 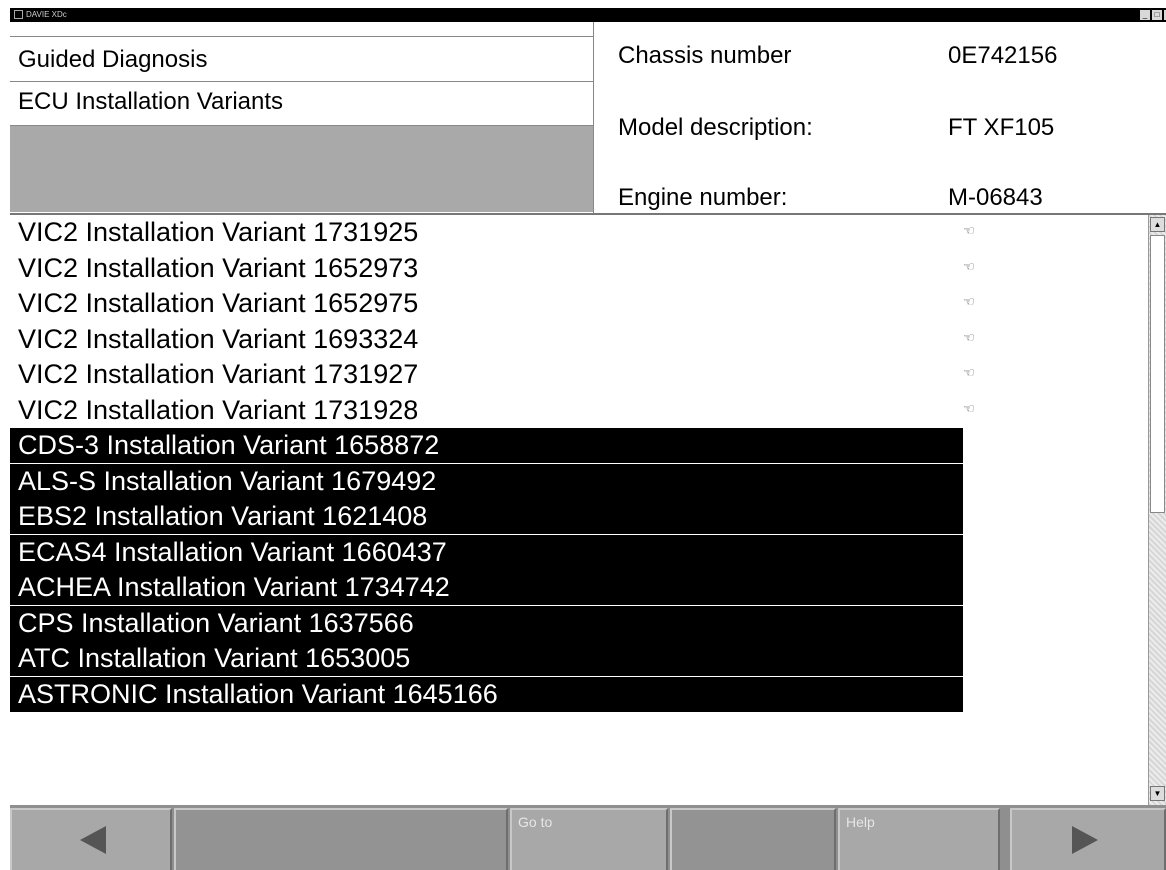 I want to click on left-arrow-icon, so click(x=93, y=840).